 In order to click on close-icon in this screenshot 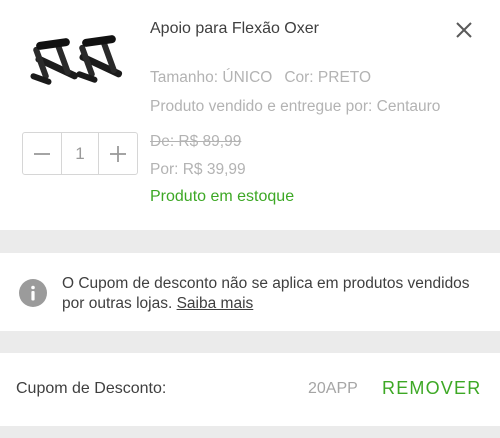, I will do `click(464, 30)`.